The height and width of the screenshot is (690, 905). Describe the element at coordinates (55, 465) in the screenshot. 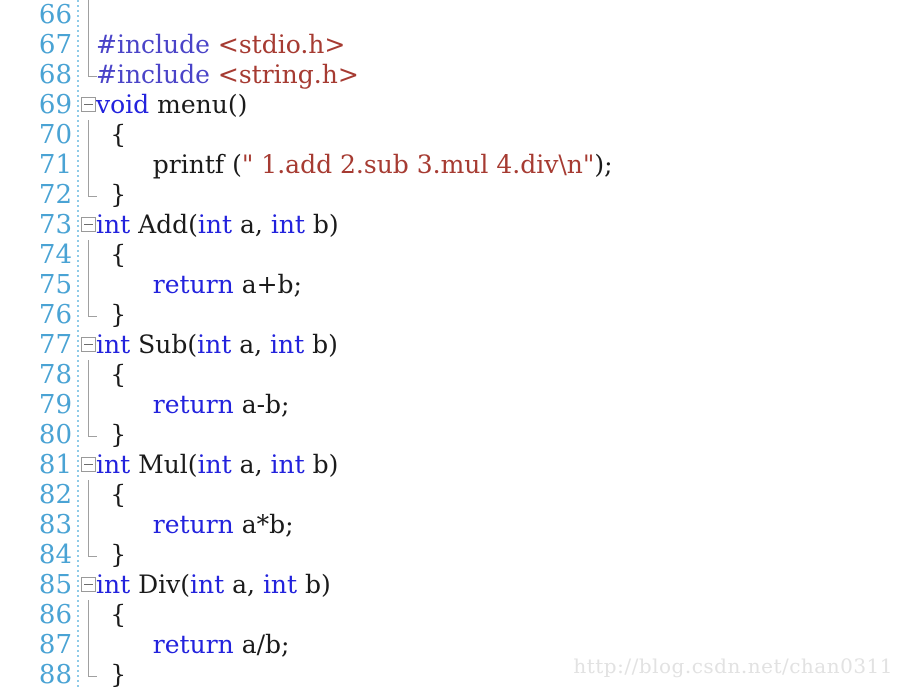

I see `line-number: 81` at that location.